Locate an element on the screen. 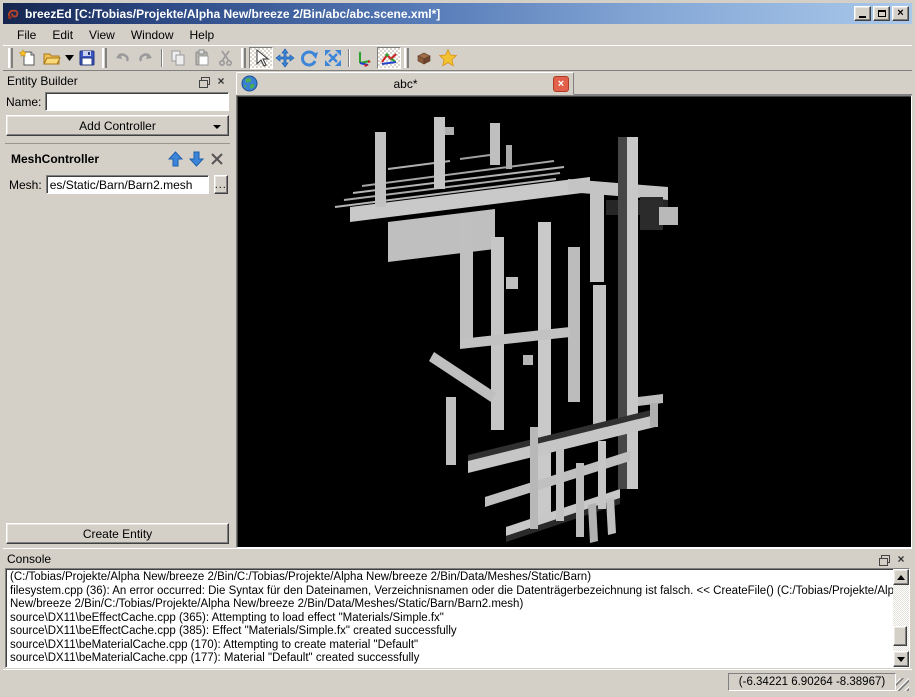 This screenshot has height=697, width=915. menu-bar: File Edit View Window Help is located at coordinates (457, 34).